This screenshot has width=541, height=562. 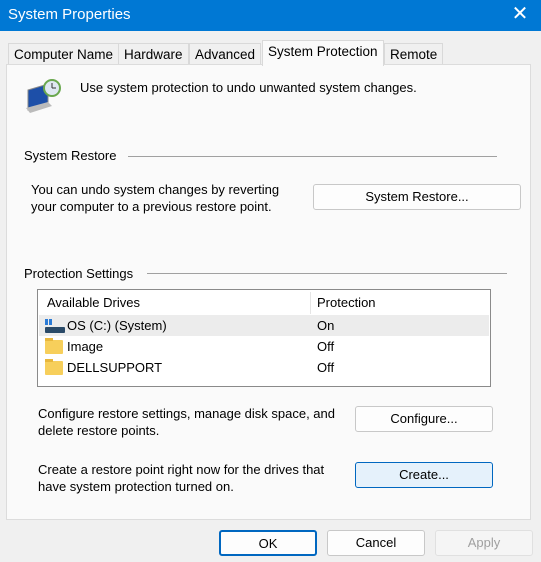 What do you see at coordinates (264, 346) in the screenshot?
I see `drive-row: Image Off` at bounding box center [264, 346].